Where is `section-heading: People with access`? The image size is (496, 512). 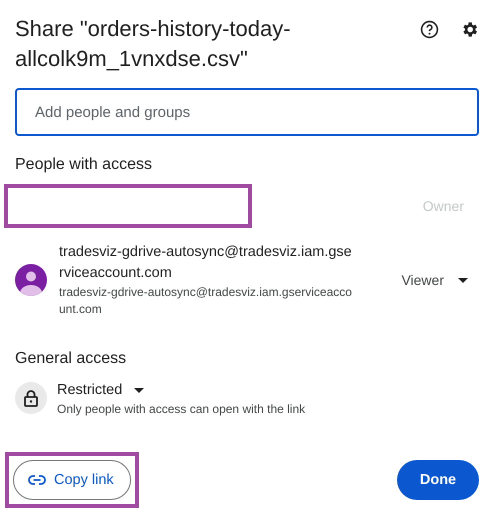 section-heading: People with access is located at coordinates (84, 165).